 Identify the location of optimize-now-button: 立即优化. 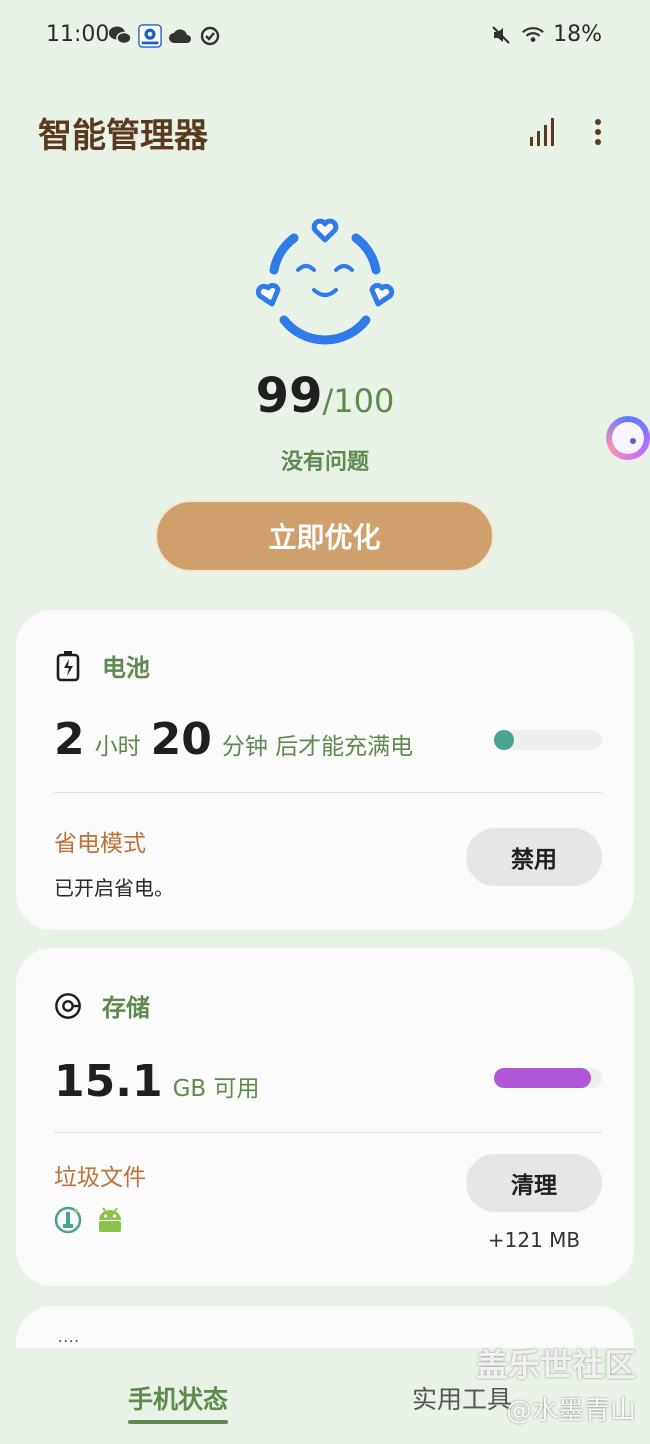
(324, 536).